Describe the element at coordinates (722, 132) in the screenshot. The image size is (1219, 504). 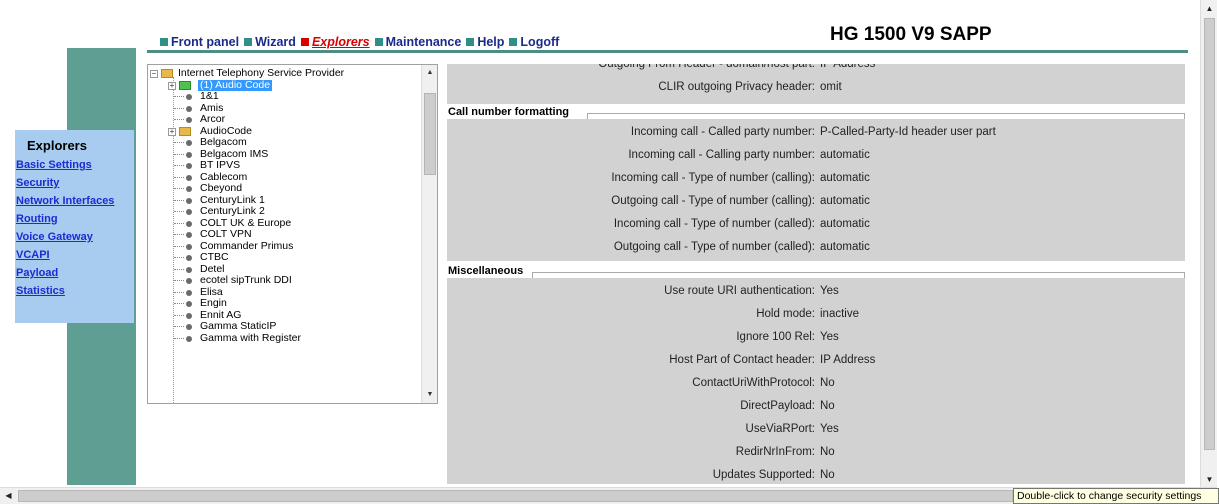
I see `detail-label: Incoming call - Called party number:` at that location.